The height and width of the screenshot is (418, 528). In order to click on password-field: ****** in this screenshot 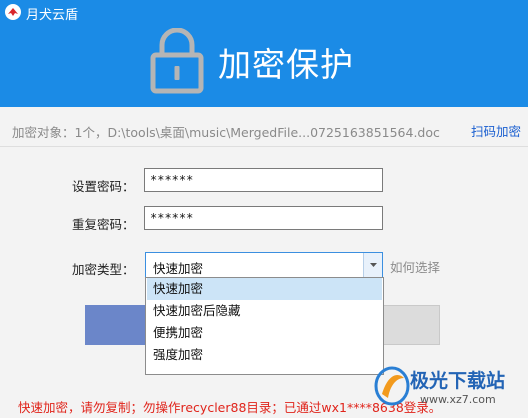, I will do `click(263, 180)`.